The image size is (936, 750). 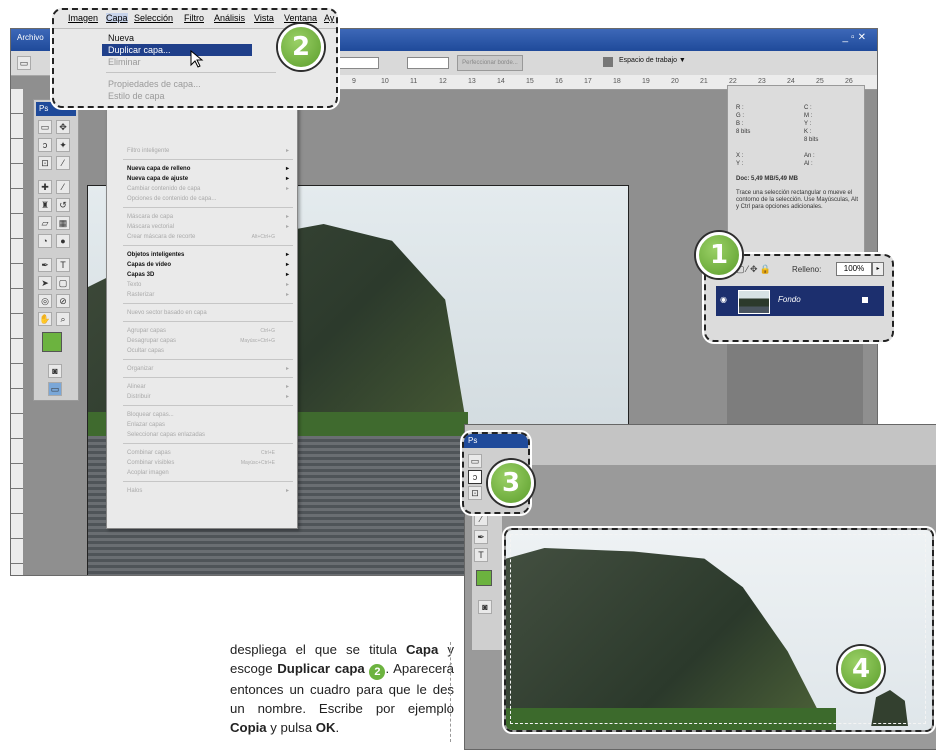 What do you see at coordinates (208, 285) in the screenshot?
I see `capa-menu-item: Texto ▸` at bounding box center [208, 285].